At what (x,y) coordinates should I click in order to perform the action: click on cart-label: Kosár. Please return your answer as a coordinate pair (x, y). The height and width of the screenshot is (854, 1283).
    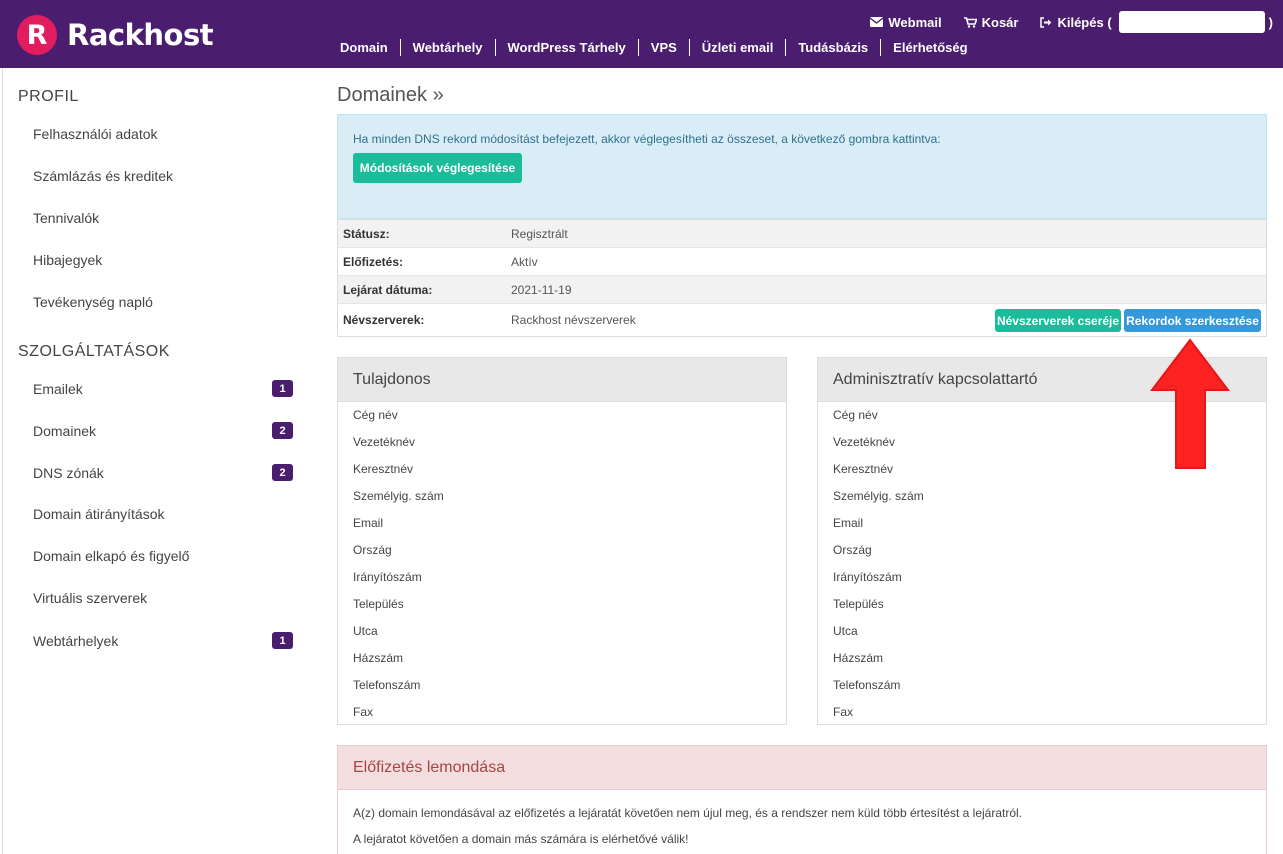
    Looking at the image, I should click on (1000, 22).